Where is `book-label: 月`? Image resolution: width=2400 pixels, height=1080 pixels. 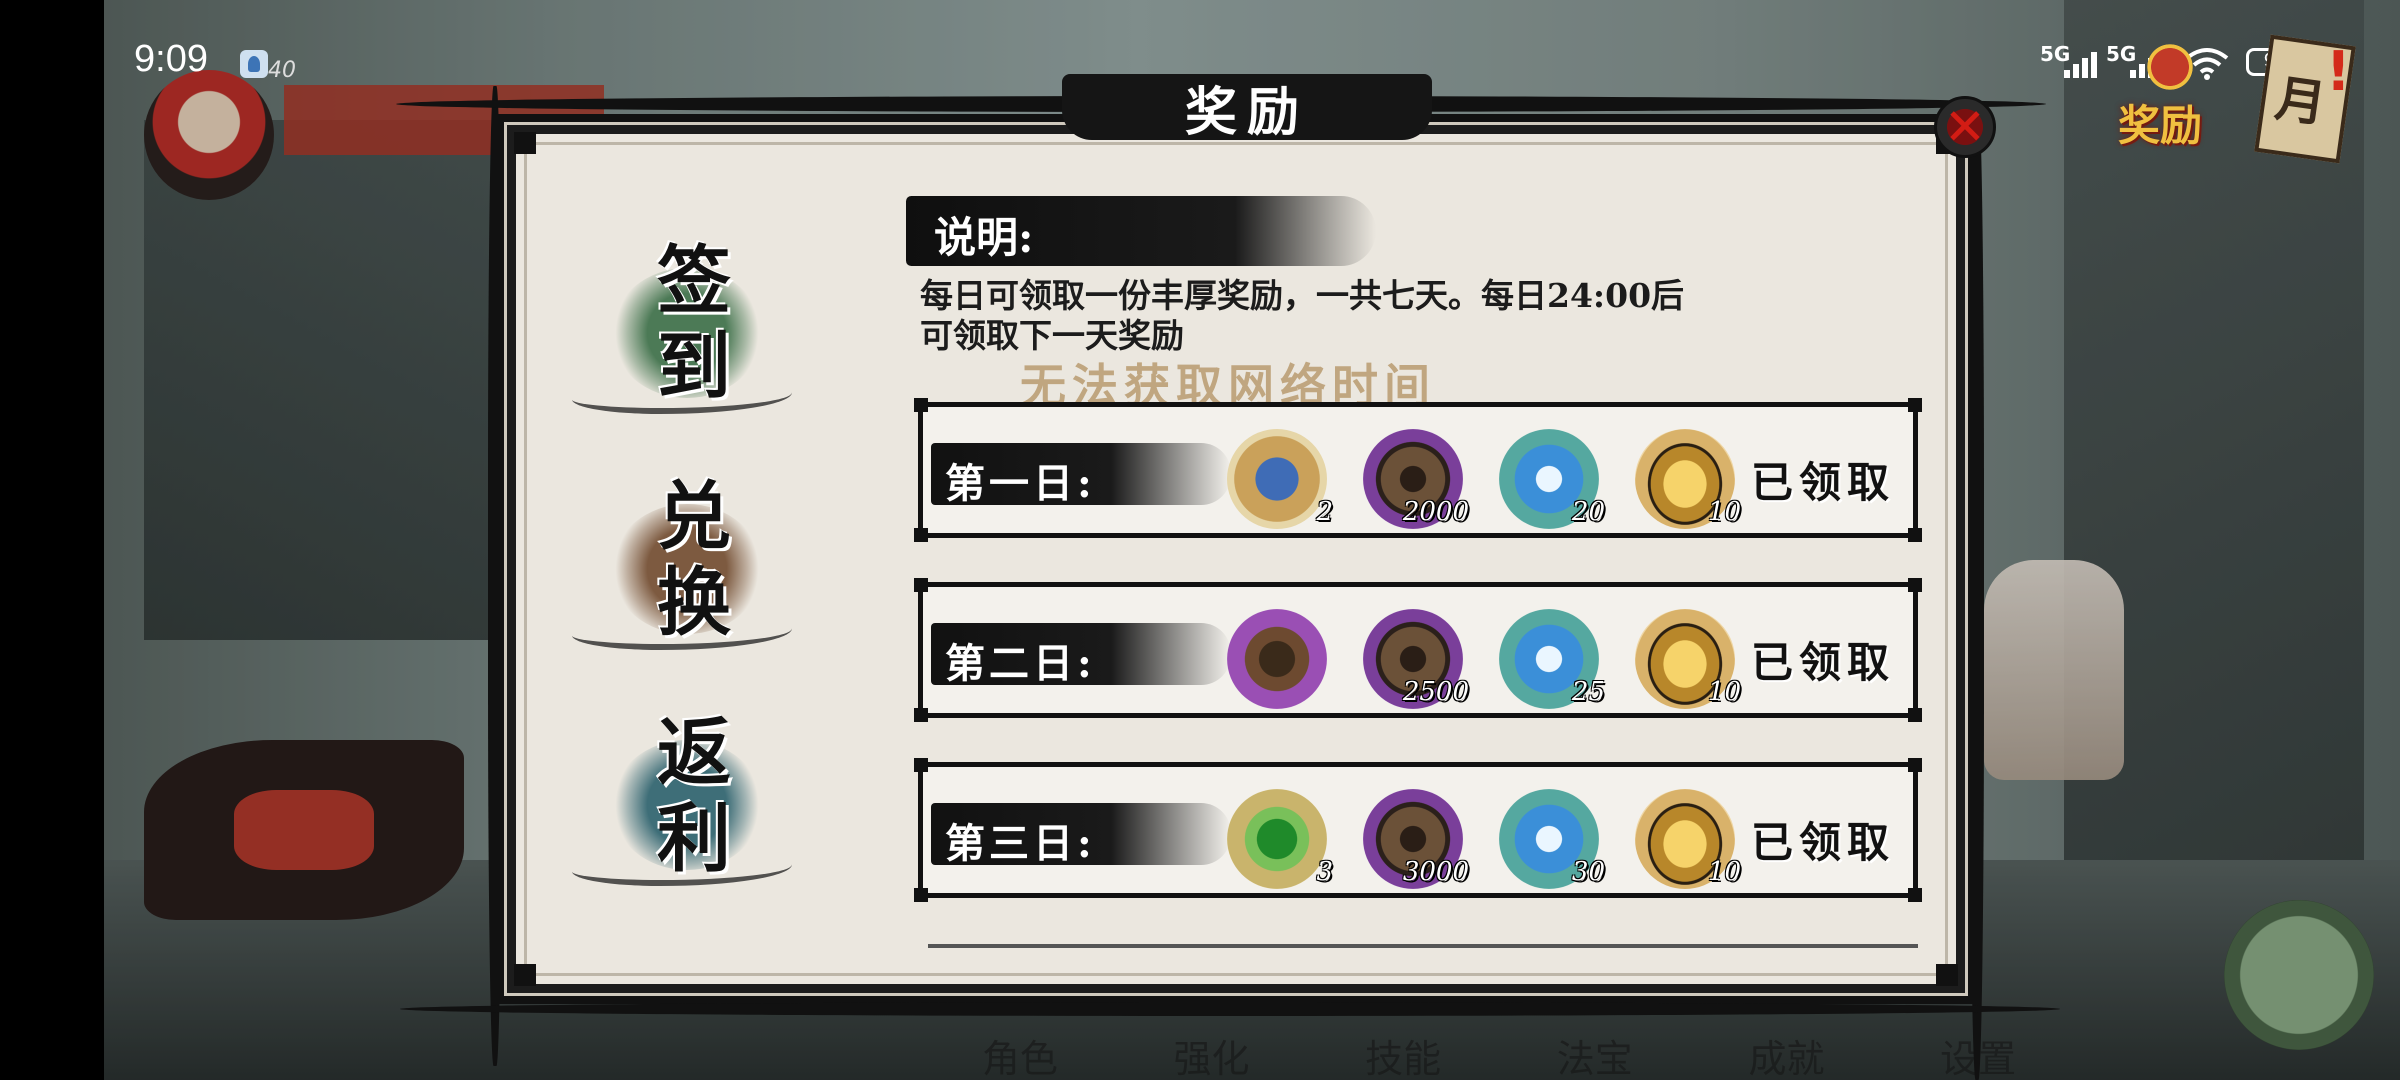 book-label: 月 is located at coordinates (2300, 101).